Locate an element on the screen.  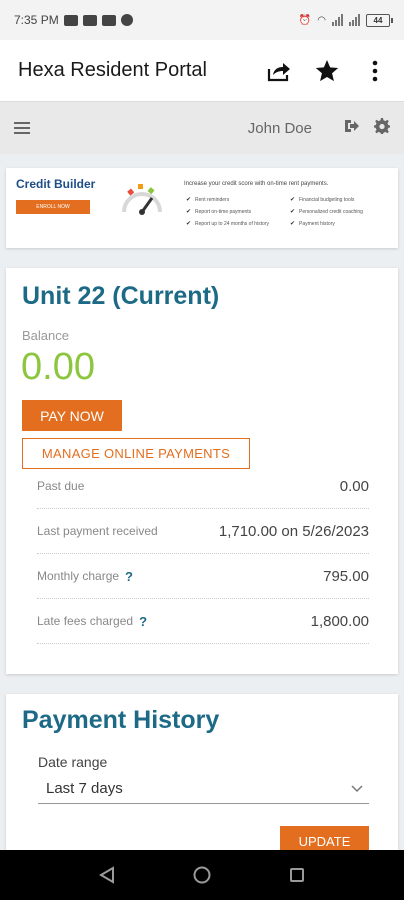
credit-gauge-icon is located at coordinates (142, 199).